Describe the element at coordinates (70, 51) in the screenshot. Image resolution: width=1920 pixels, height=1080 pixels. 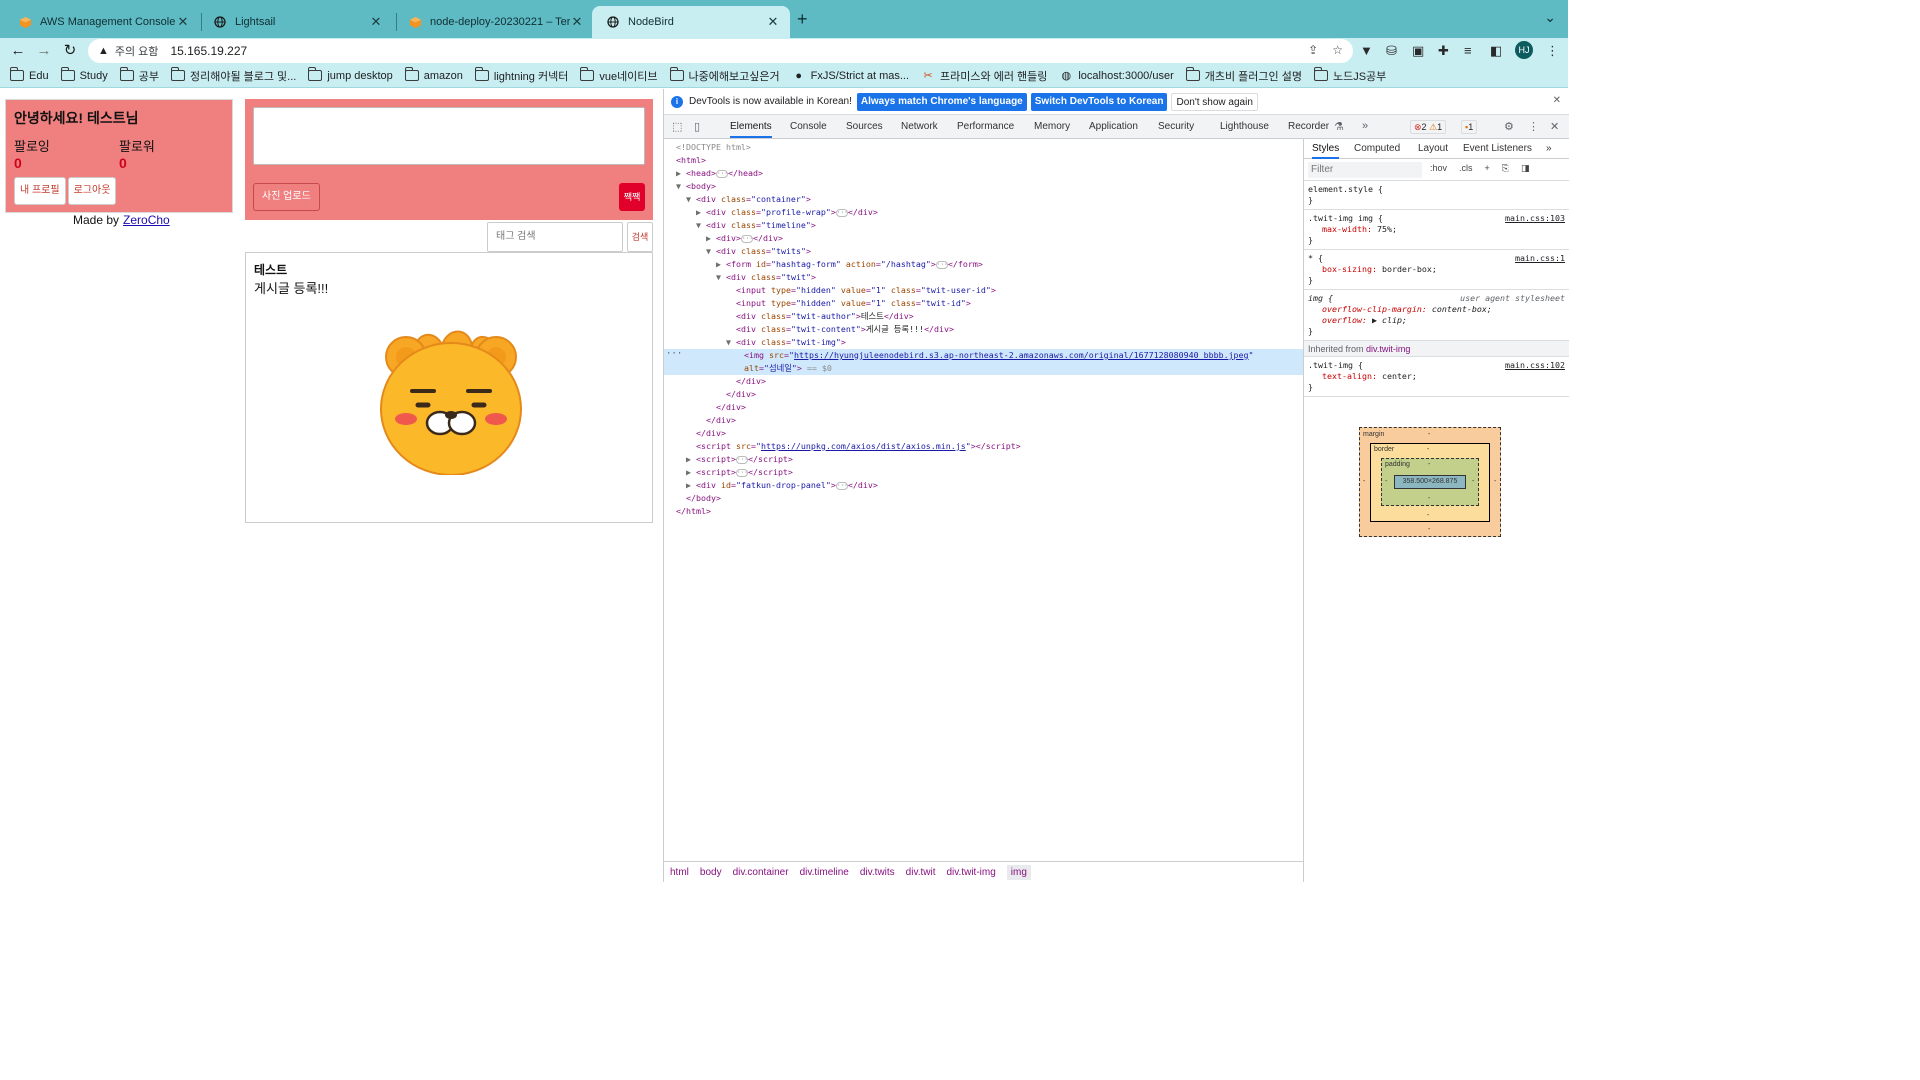
I see `reload-icon: ↻` at that location.